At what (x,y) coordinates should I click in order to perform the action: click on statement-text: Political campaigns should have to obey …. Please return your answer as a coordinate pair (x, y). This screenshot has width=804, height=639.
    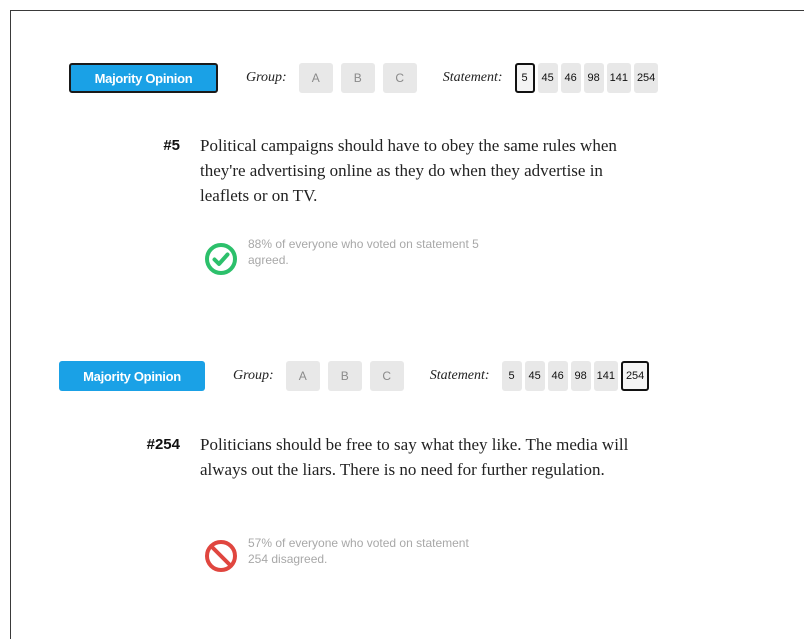
    Looking at the image, I should click on (408, 170).